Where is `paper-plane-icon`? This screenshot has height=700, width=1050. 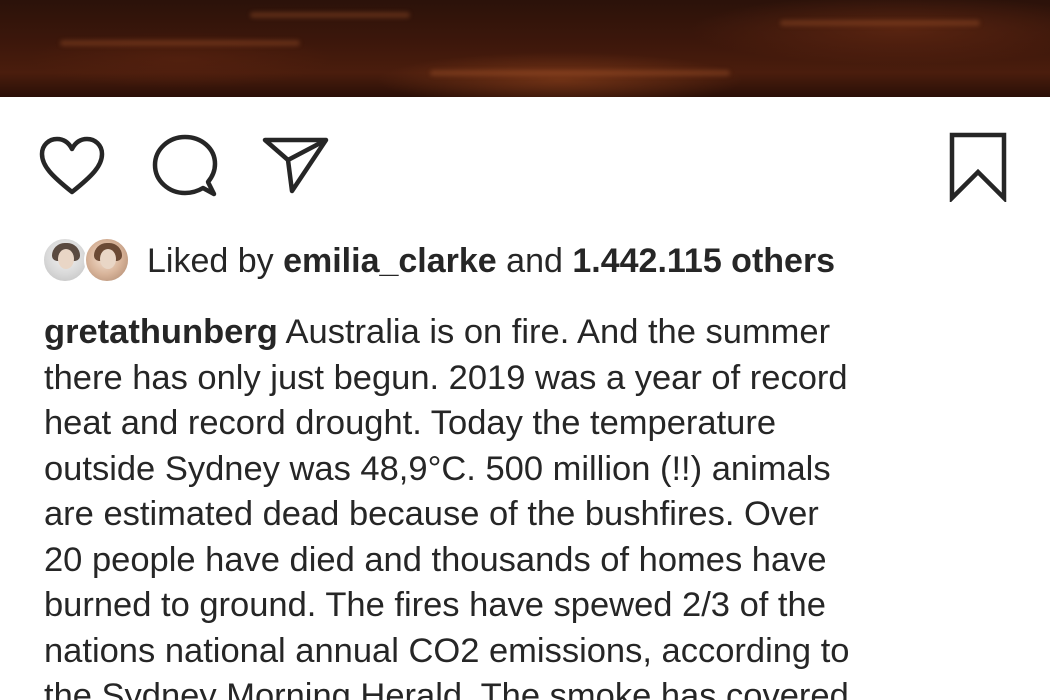 paper-plane-icon is located at coordinates (296, 165).